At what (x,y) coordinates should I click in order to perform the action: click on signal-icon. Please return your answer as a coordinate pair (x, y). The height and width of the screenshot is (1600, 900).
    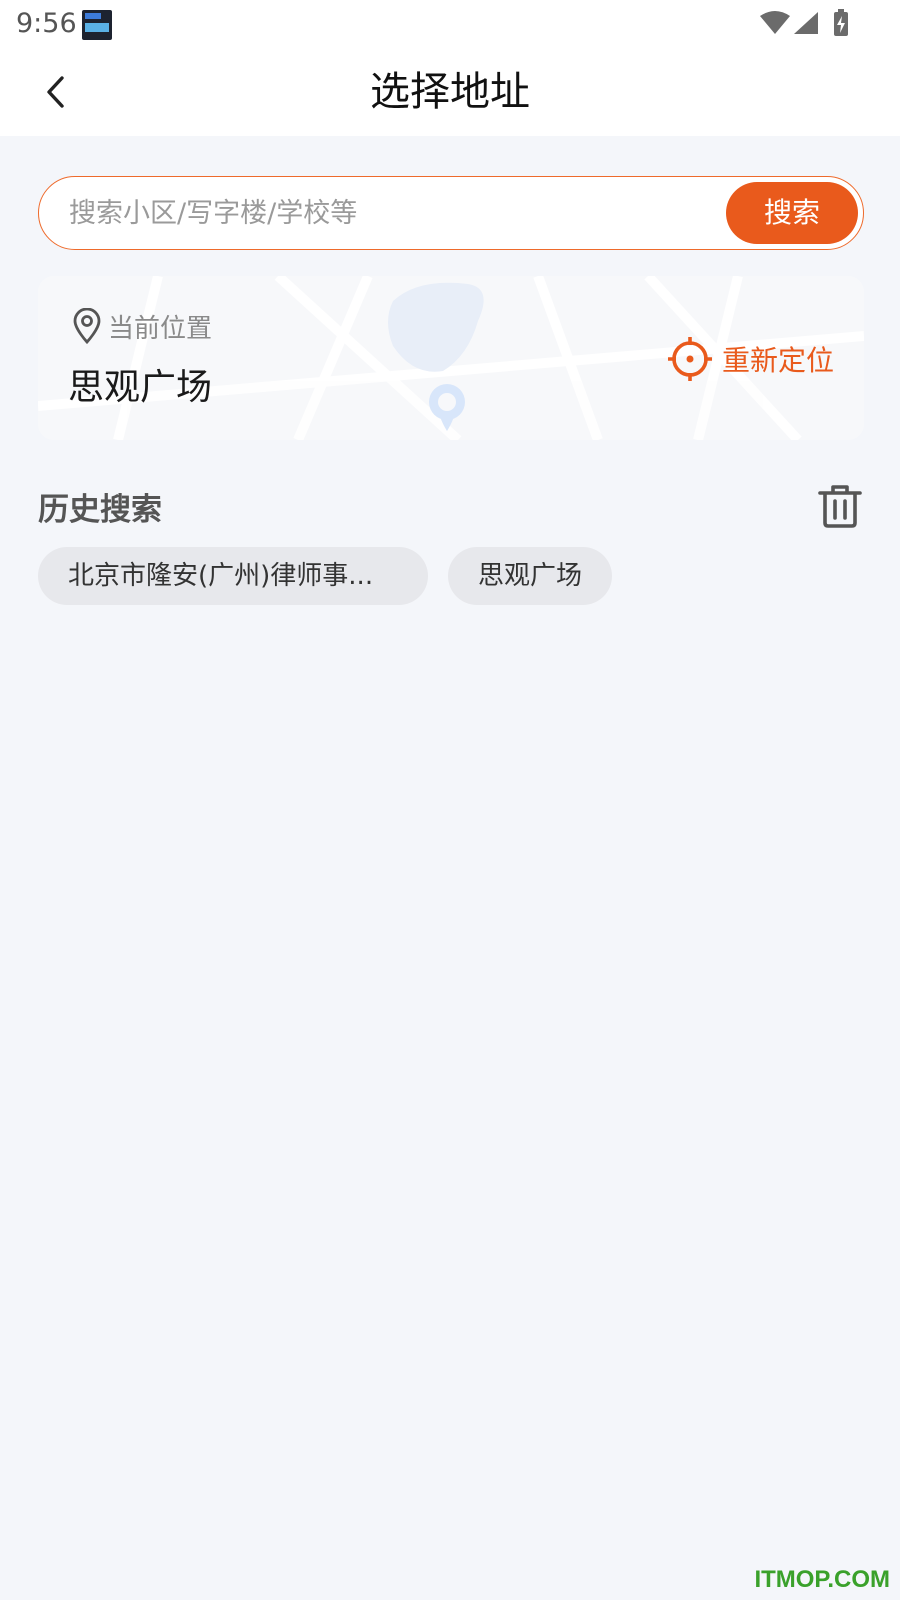
    Looking at the image, I should click on (806, 23).